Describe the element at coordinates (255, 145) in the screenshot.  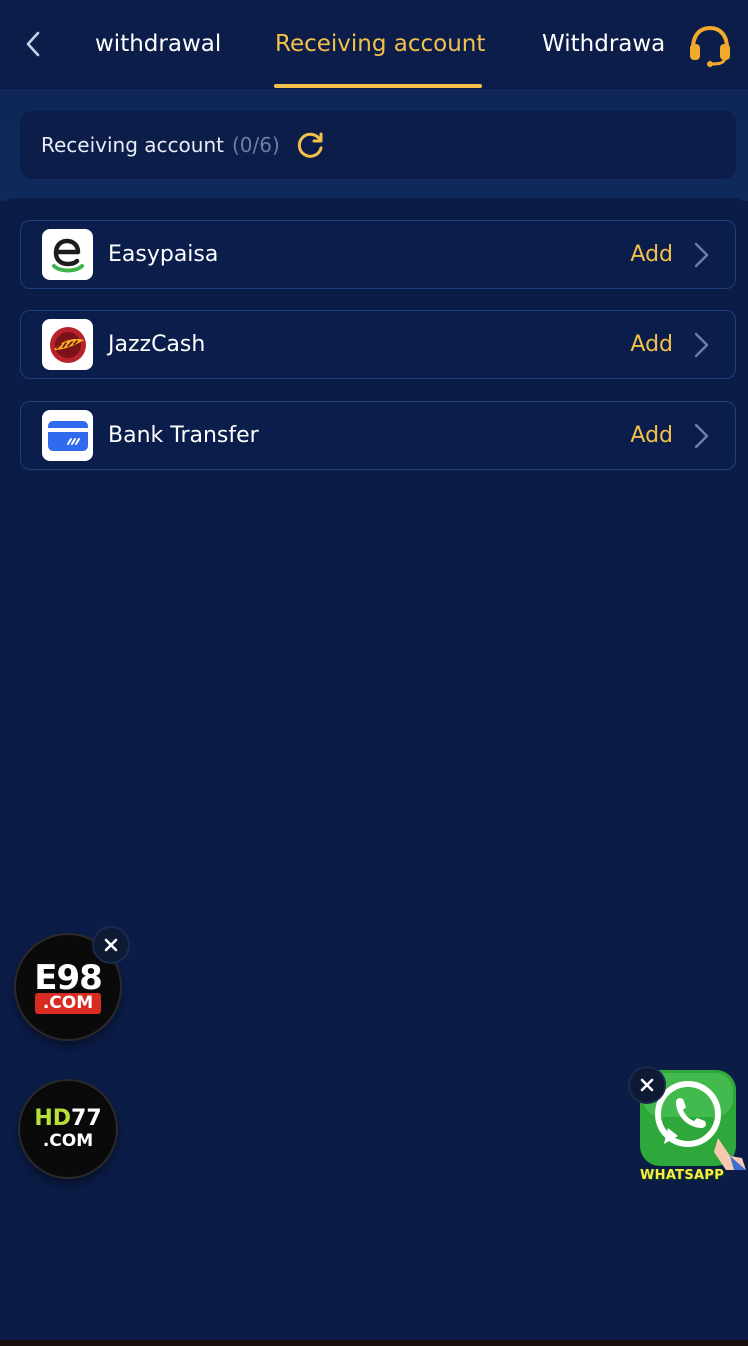
I see `account-count: (0/6)` at that location.